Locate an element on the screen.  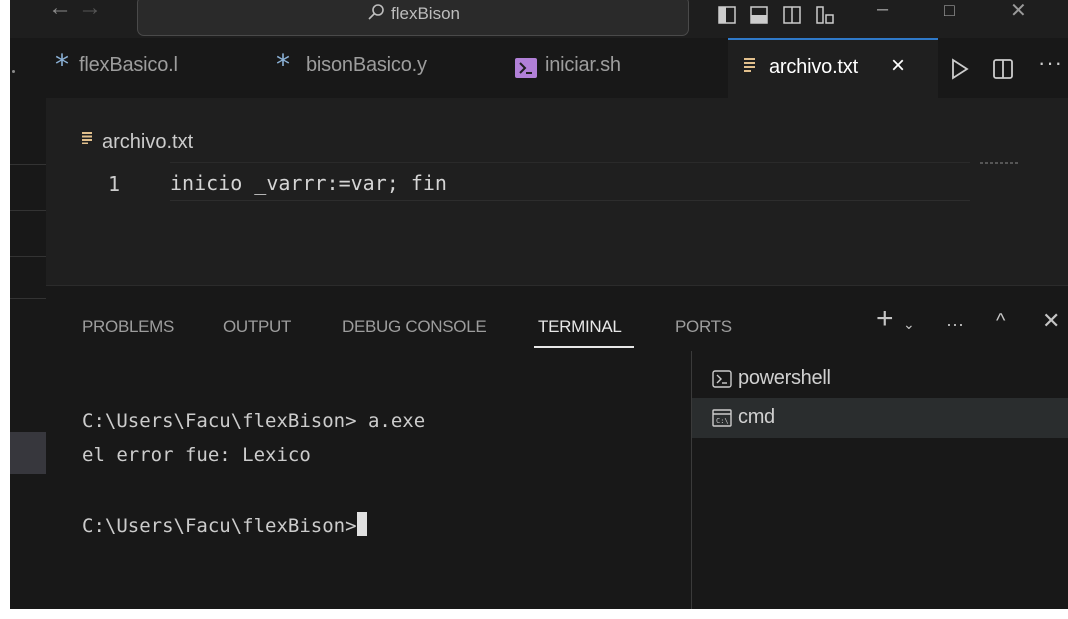
code-line: inicio _varrr:=var; fin is located at coordinates (308, 183).